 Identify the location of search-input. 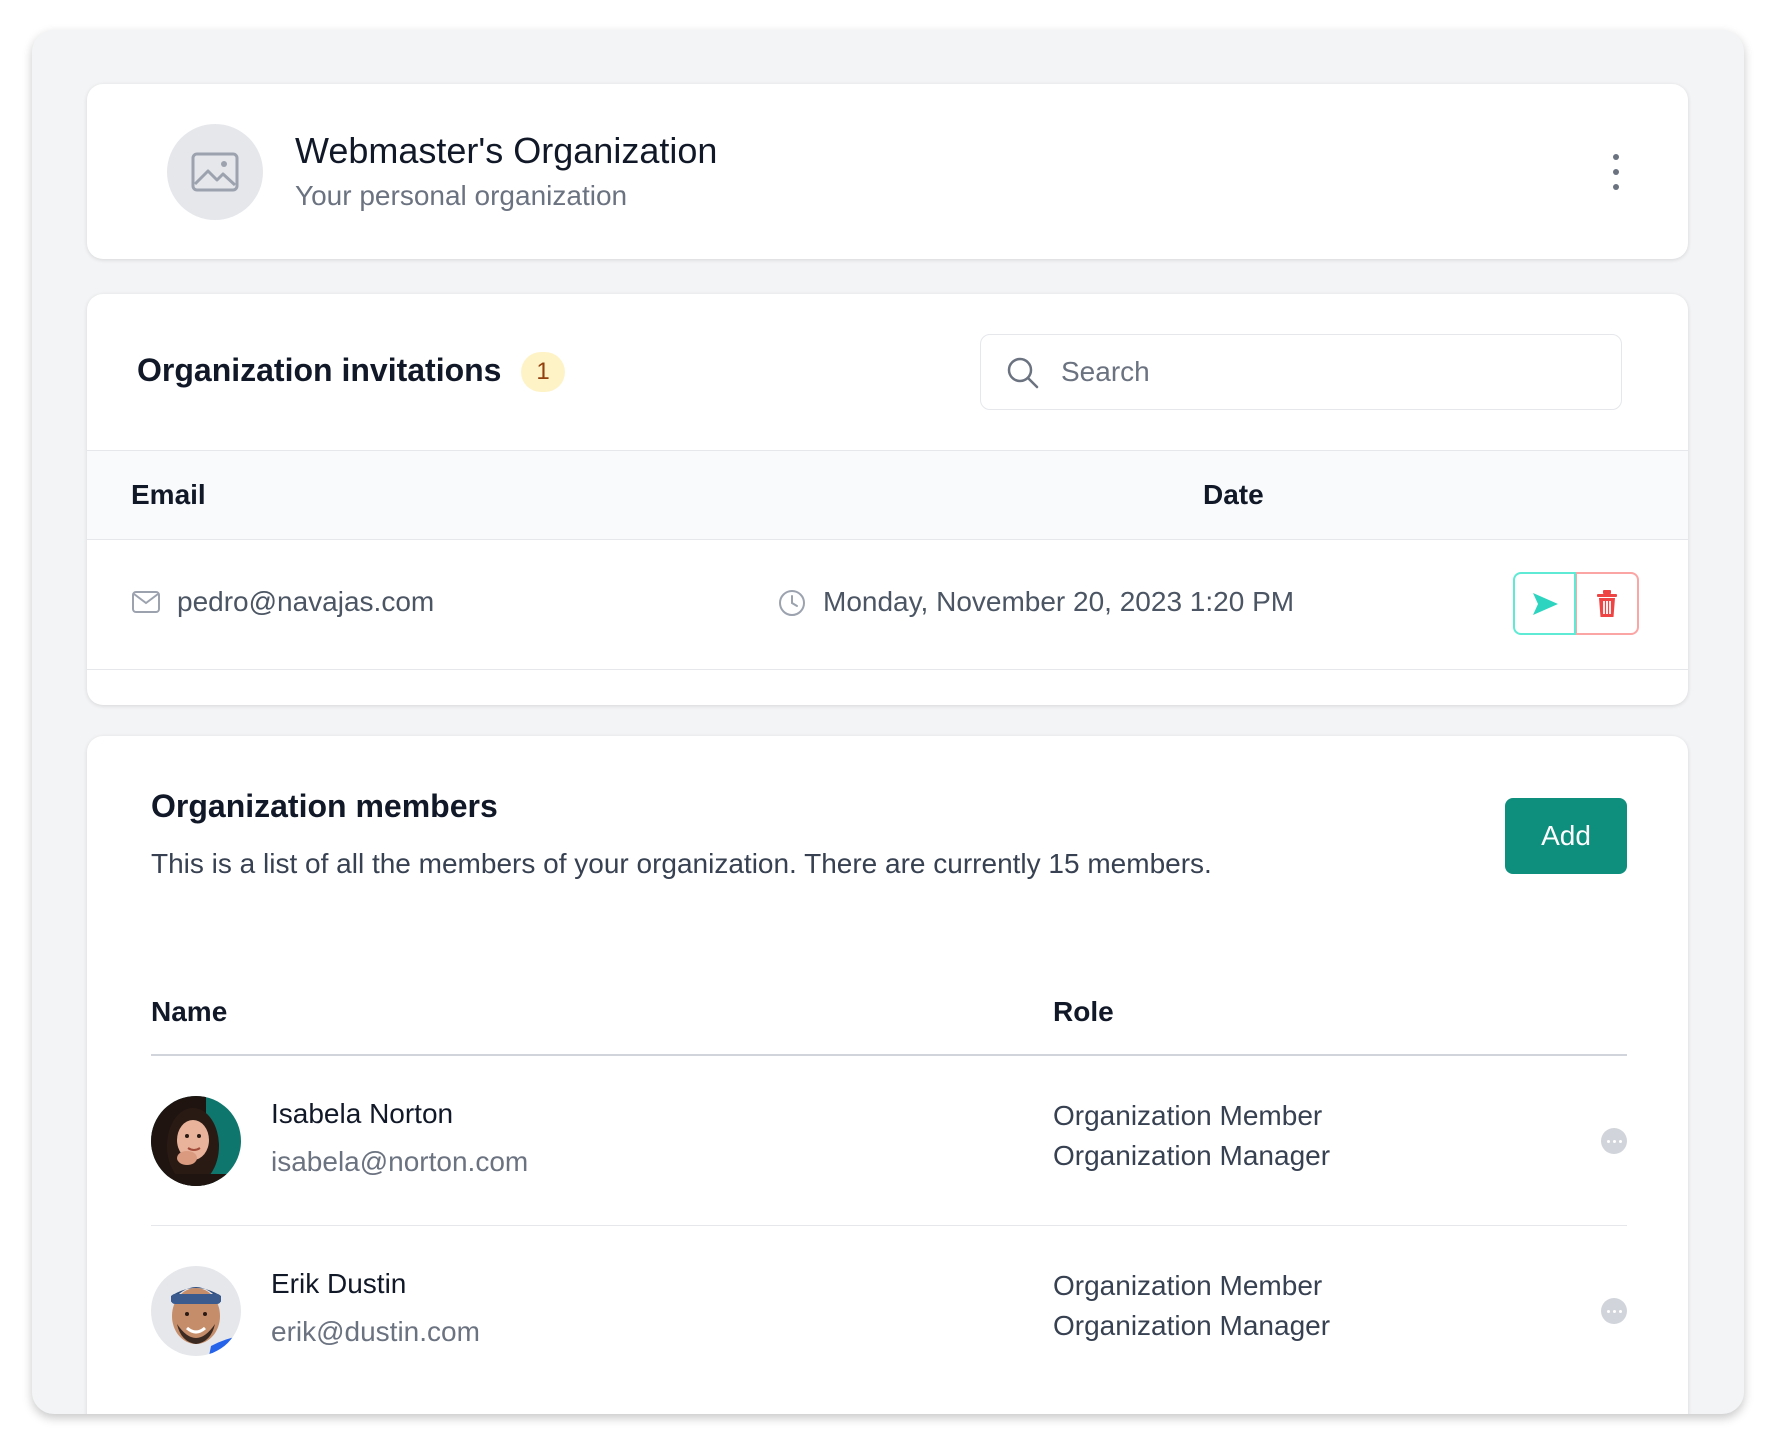
(1331, 372).